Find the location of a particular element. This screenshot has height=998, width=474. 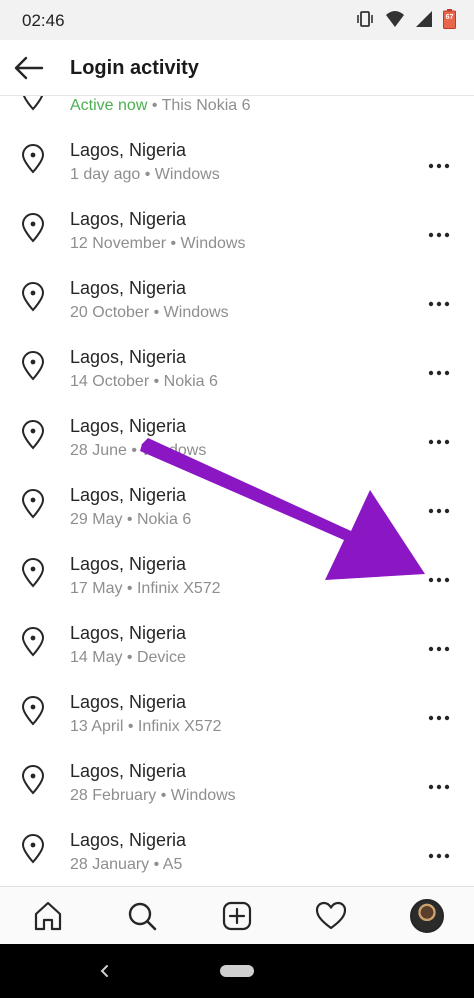

login-meta: 14 October • Nokia 6 is located at coordinates (144, 382).